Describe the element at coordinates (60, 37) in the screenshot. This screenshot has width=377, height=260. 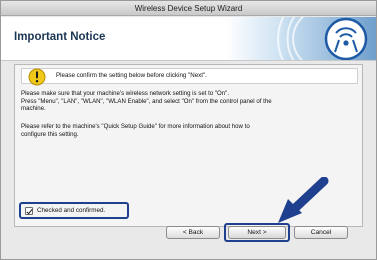
I see `page-title: Important Notice` at that location.